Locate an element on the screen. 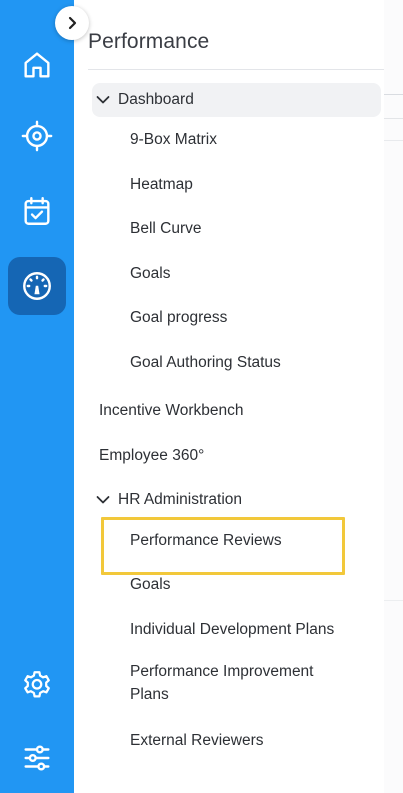  nav-item-employee-360: Employee 360° is located at coordinates (237, 456).